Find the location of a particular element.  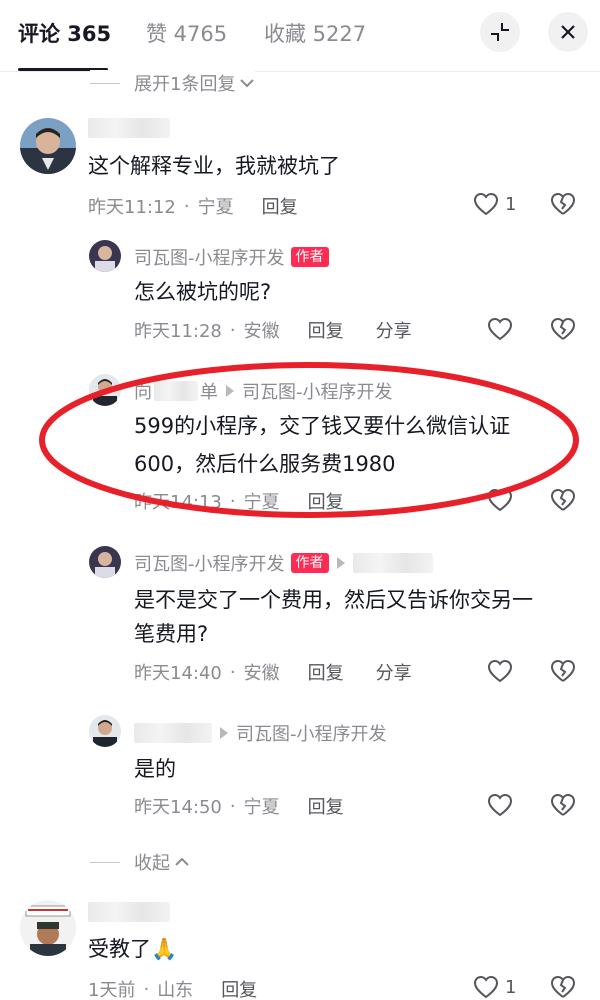

tab-comments: 评论 365 is located at coordinates (64, 33).